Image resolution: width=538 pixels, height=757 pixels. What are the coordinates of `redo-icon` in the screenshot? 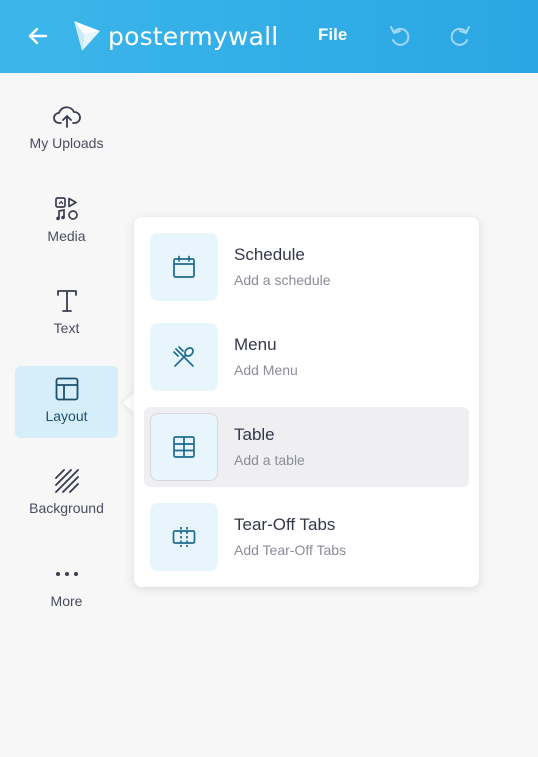 It's located at (460, 36).